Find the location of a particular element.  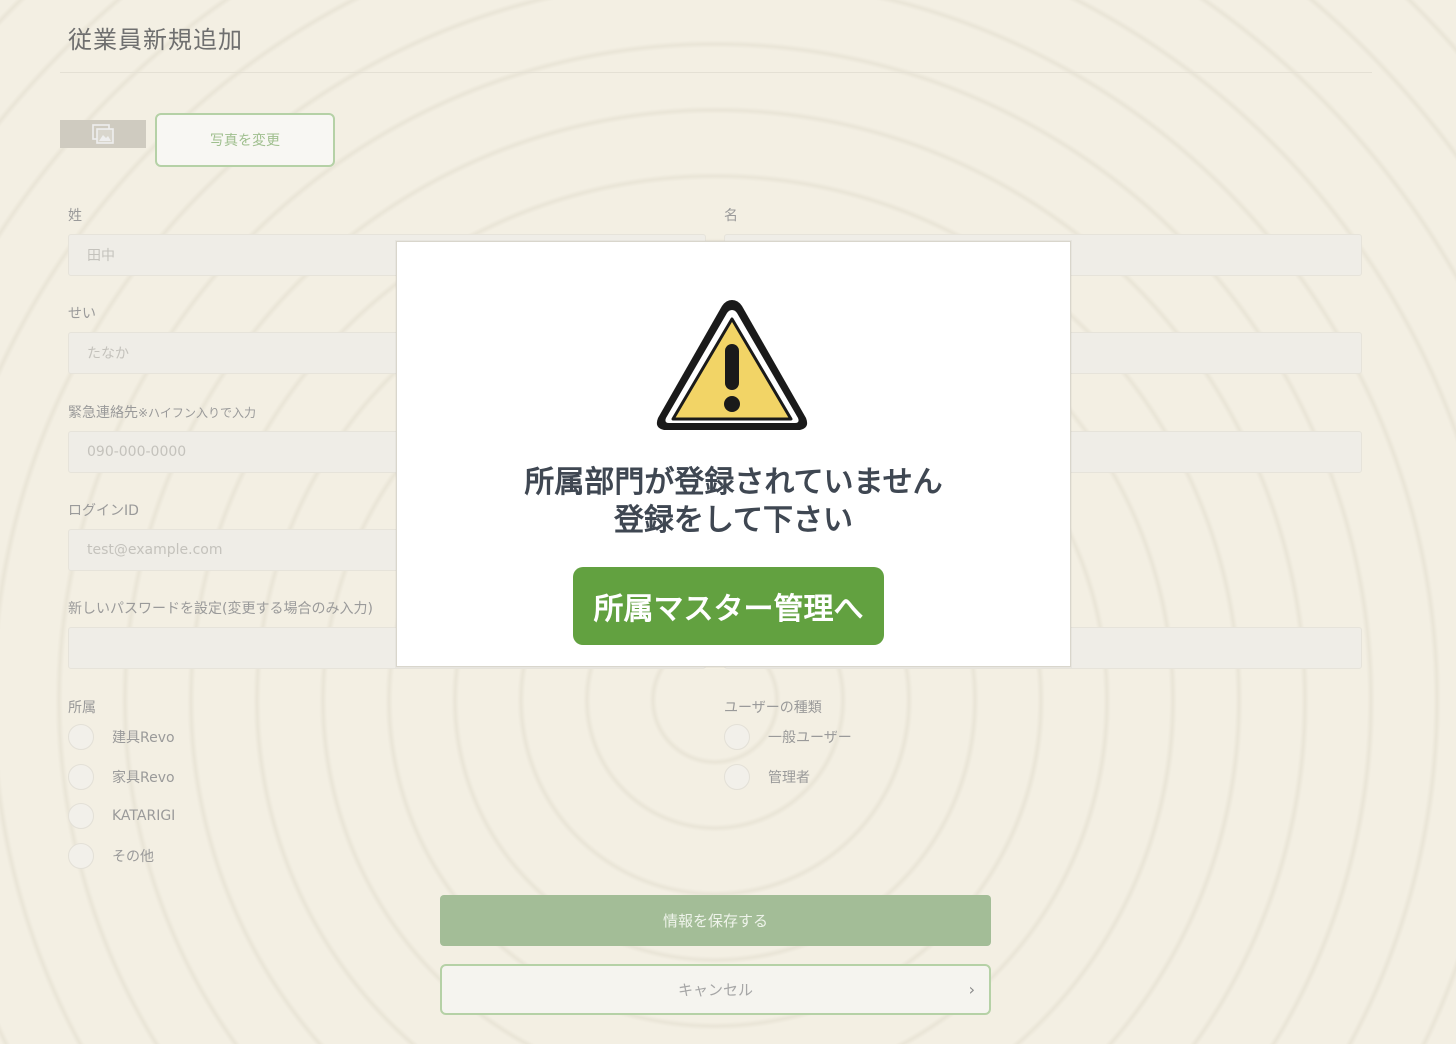

warning-triangle-icon is located at coordinates (732, 365).